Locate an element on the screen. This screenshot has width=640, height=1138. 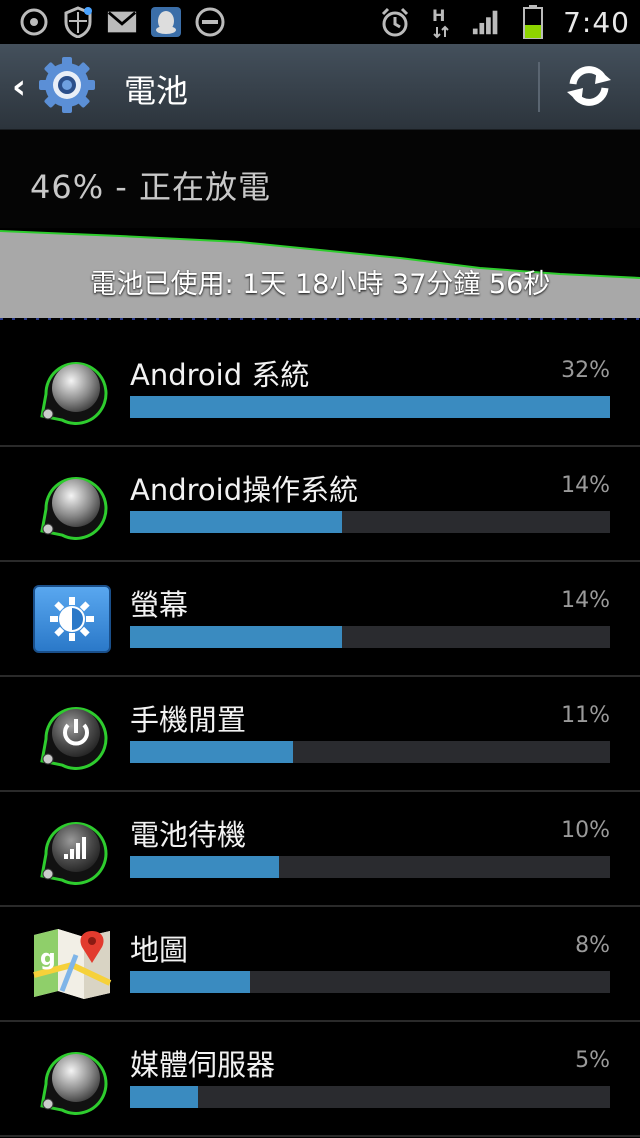
settings-gear-icon is located at coordinates (67, 87).